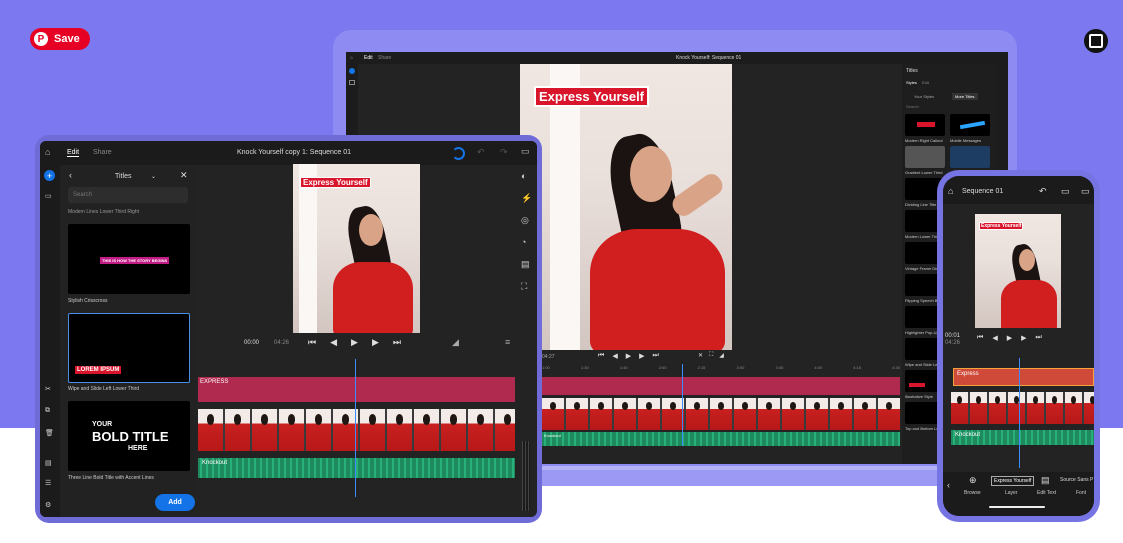  I want to click on menu-icon: ≡, so click(507, 342).